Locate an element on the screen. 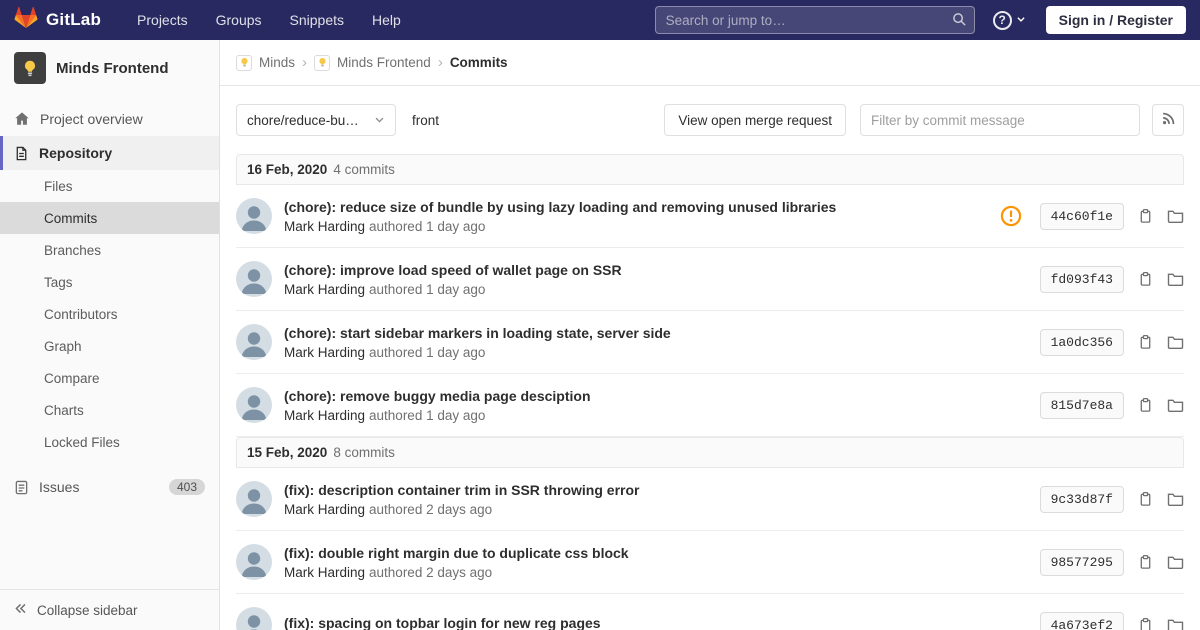 This screenshot has width=1200, height=630. repo-root-link: front is located at coordinates (425, 120).